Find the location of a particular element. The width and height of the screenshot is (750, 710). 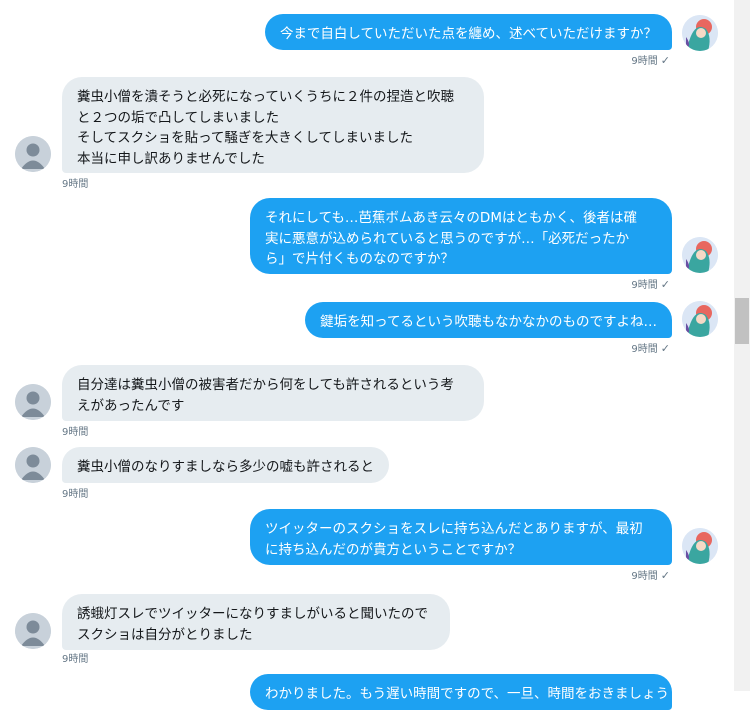

scrollbar is located at coordinates (742, 345).